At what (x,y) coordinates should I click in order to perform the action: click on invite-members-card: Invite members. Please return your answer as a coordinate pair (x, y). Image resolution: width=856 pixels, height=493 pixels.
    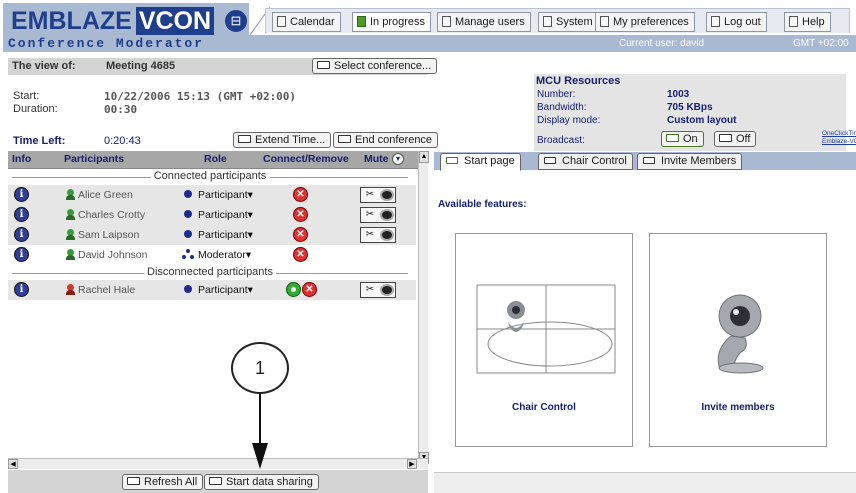
    Looking at the image, I should click on (738, 340).